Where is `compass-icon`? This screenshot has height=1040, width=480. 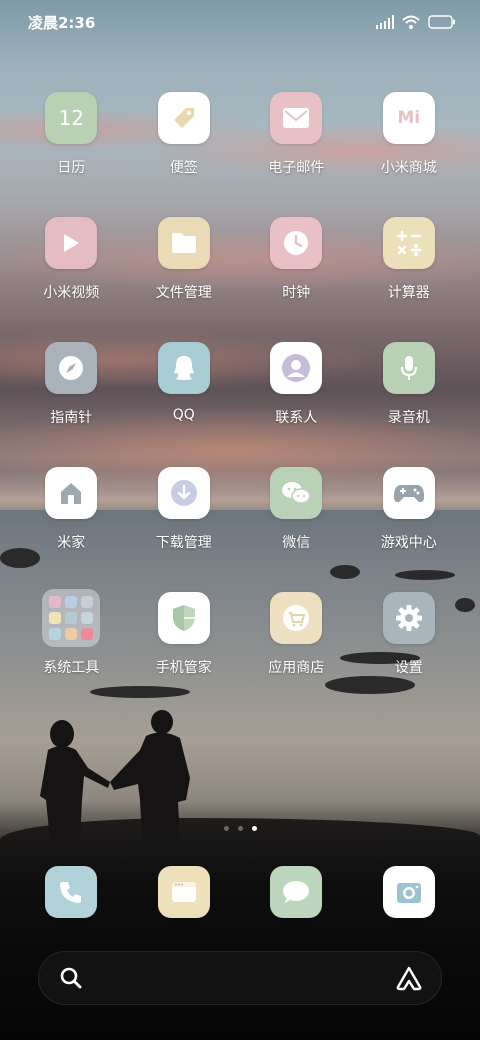
compass-icon is located at coordinates (71, 368).